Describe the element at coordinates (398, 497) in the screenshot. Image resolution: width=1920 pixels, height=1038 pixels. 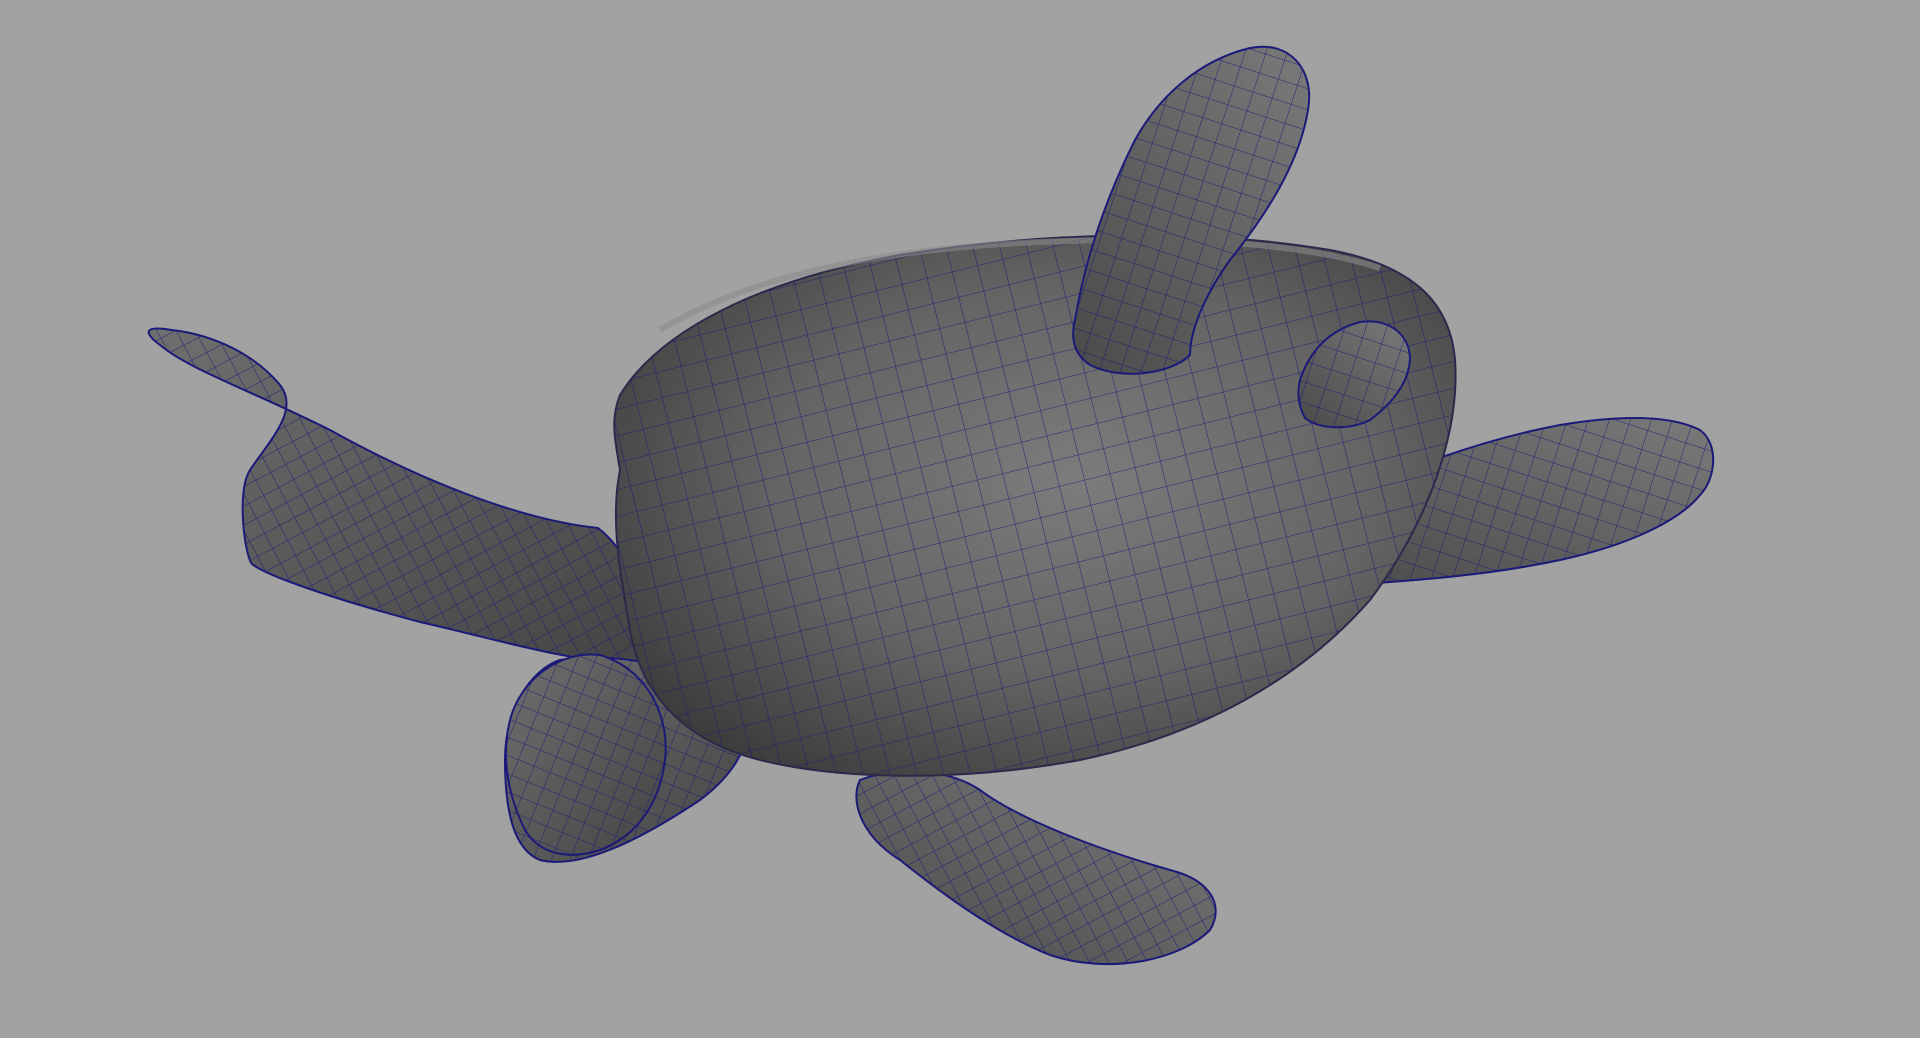
I see `left-front-flipper` at that location.